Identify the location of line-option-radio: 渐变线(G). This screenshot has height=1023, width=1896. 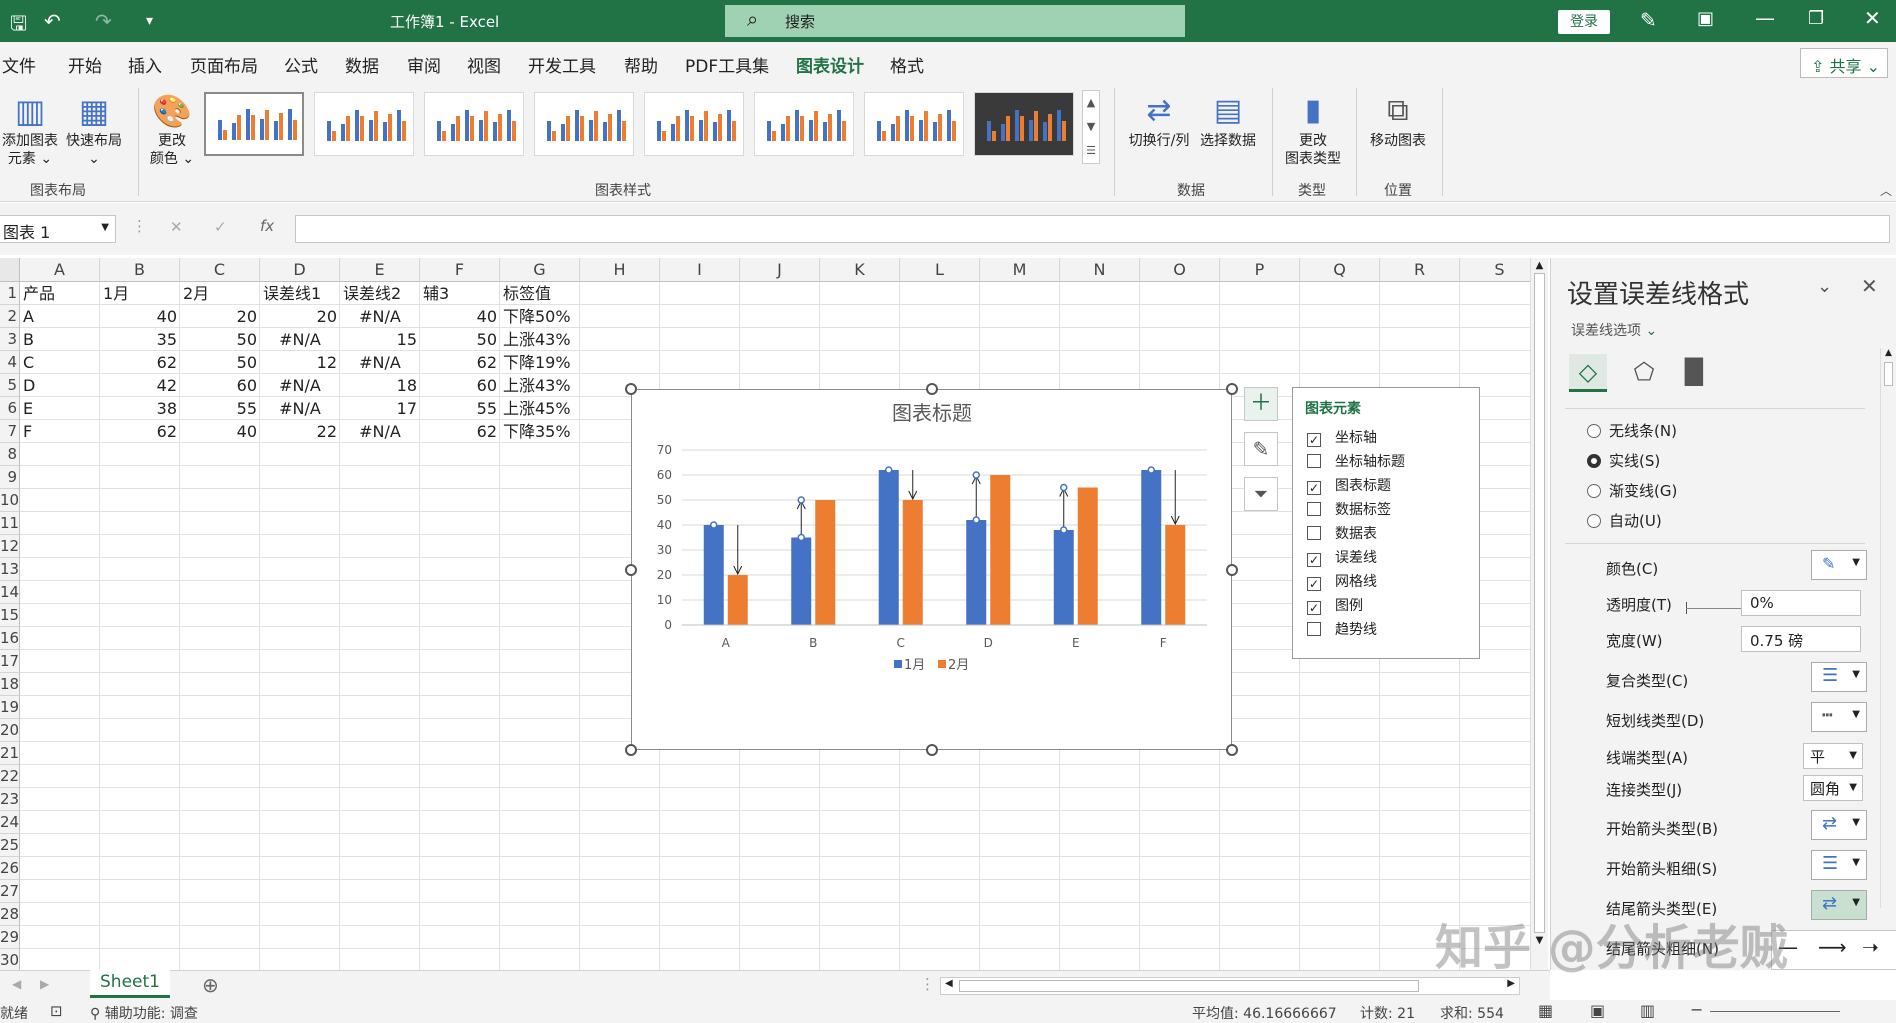
(1632, 490).